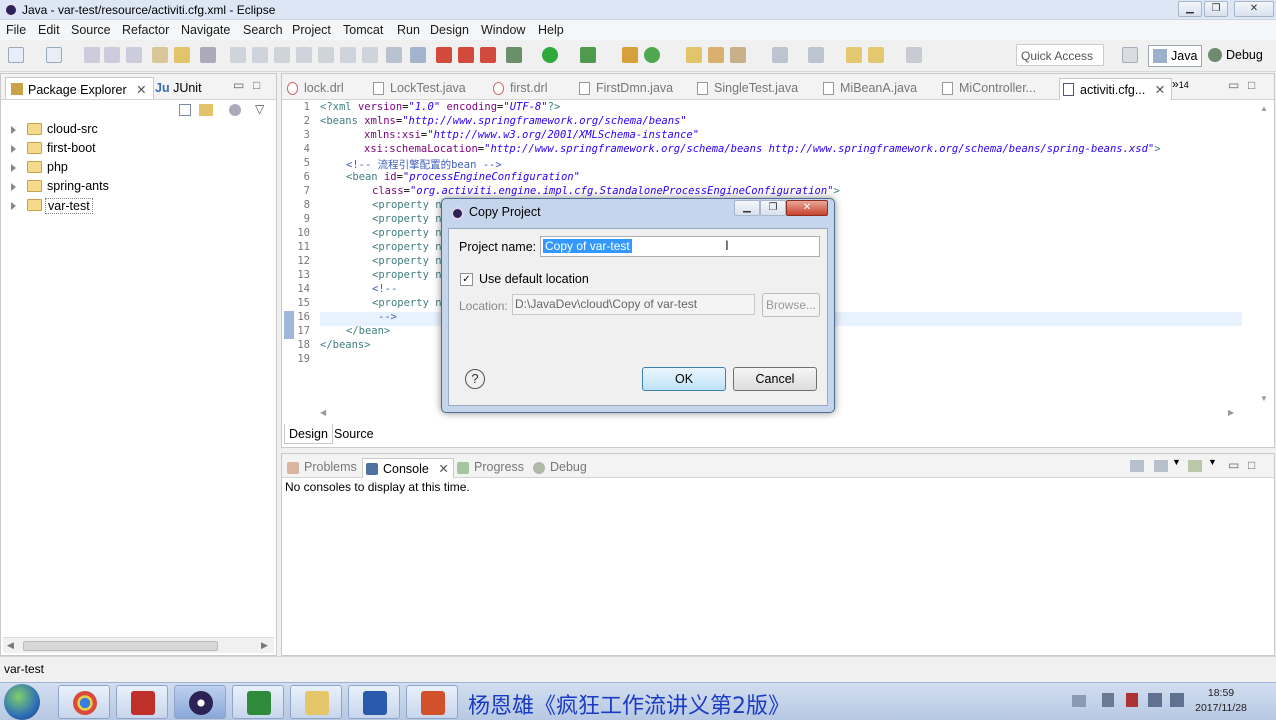 This screenshot has height=720, width=1276. Describe the element at coordinates (560, 468) in the screenshot. I see `tab-debug: Debug` at that location.